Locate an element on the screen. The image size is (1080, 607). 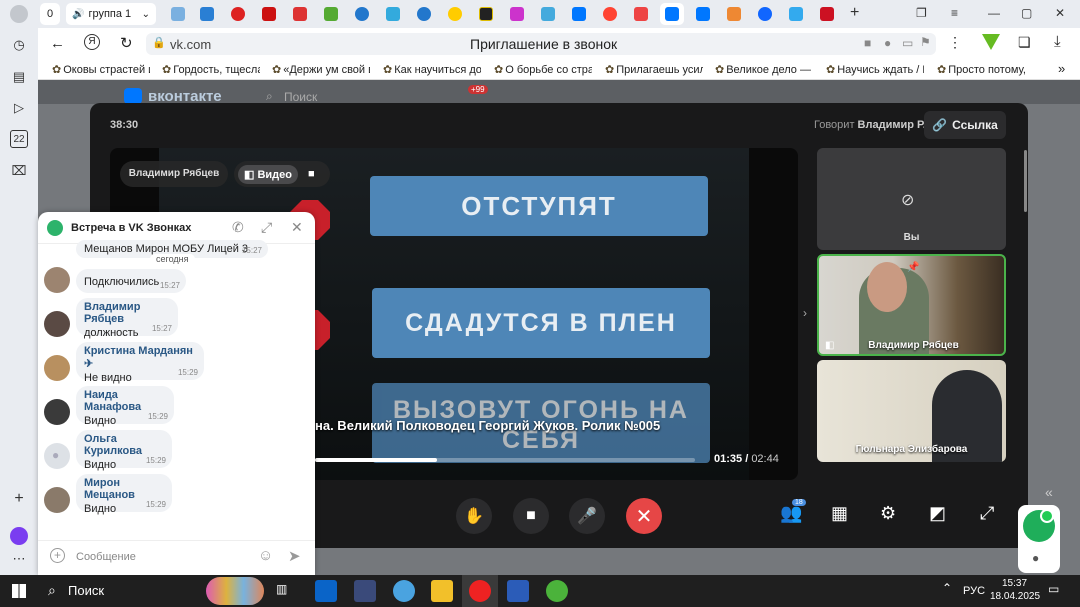
bookmark-item: Как научиться до is located at coordinates (432, 69).